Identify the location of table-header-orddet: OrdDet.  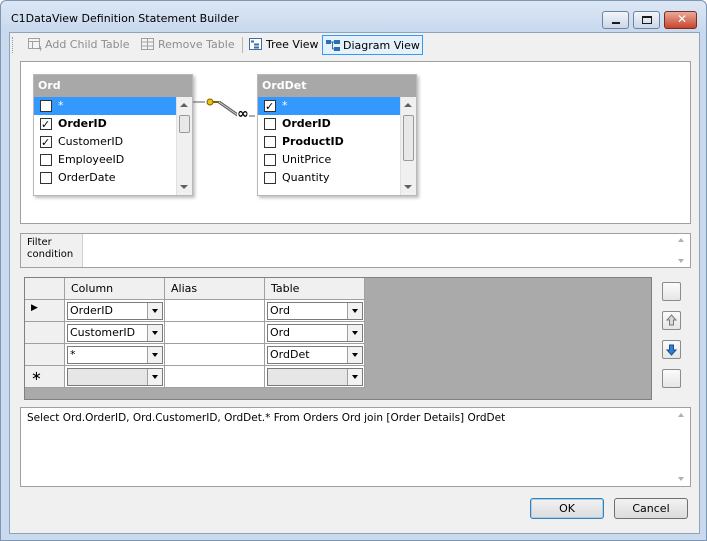
(337, 86).